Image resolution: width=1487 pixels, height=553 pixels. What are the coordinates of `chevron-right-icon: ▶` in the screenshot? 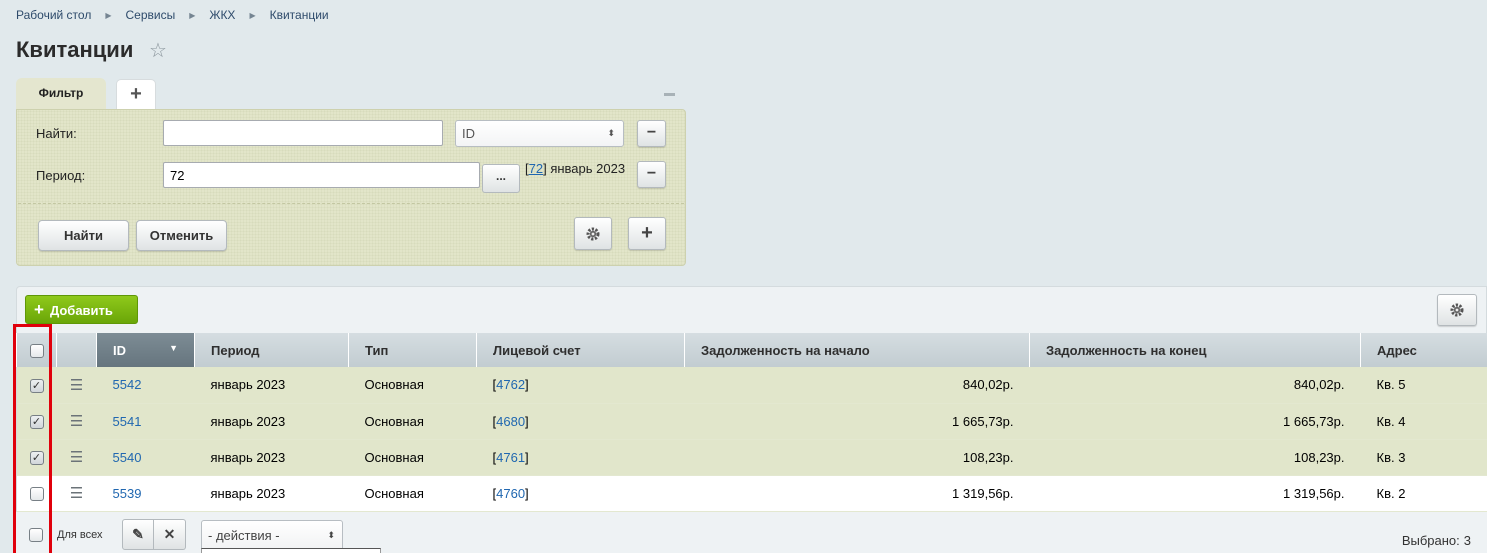 It's located at (192, 15).